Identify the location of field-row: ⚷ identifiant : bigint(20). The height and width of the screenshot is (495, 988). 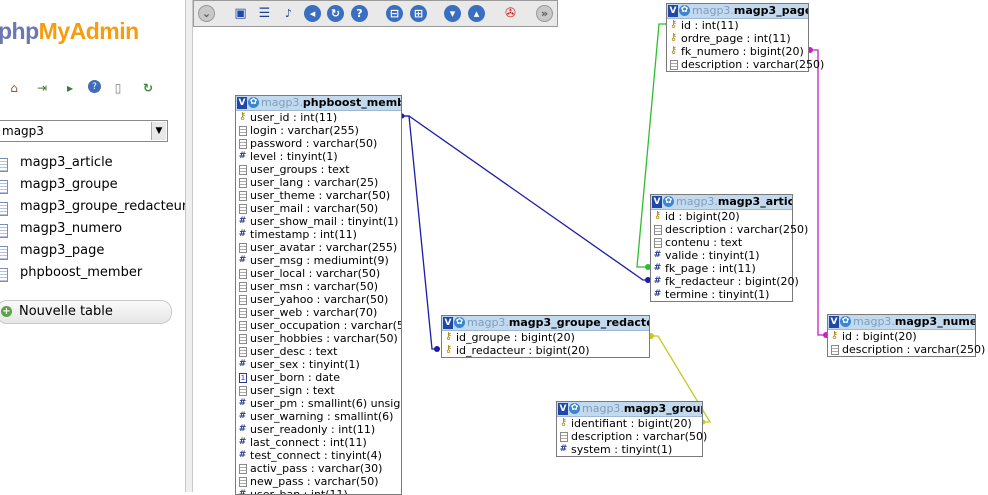
(629, 423).